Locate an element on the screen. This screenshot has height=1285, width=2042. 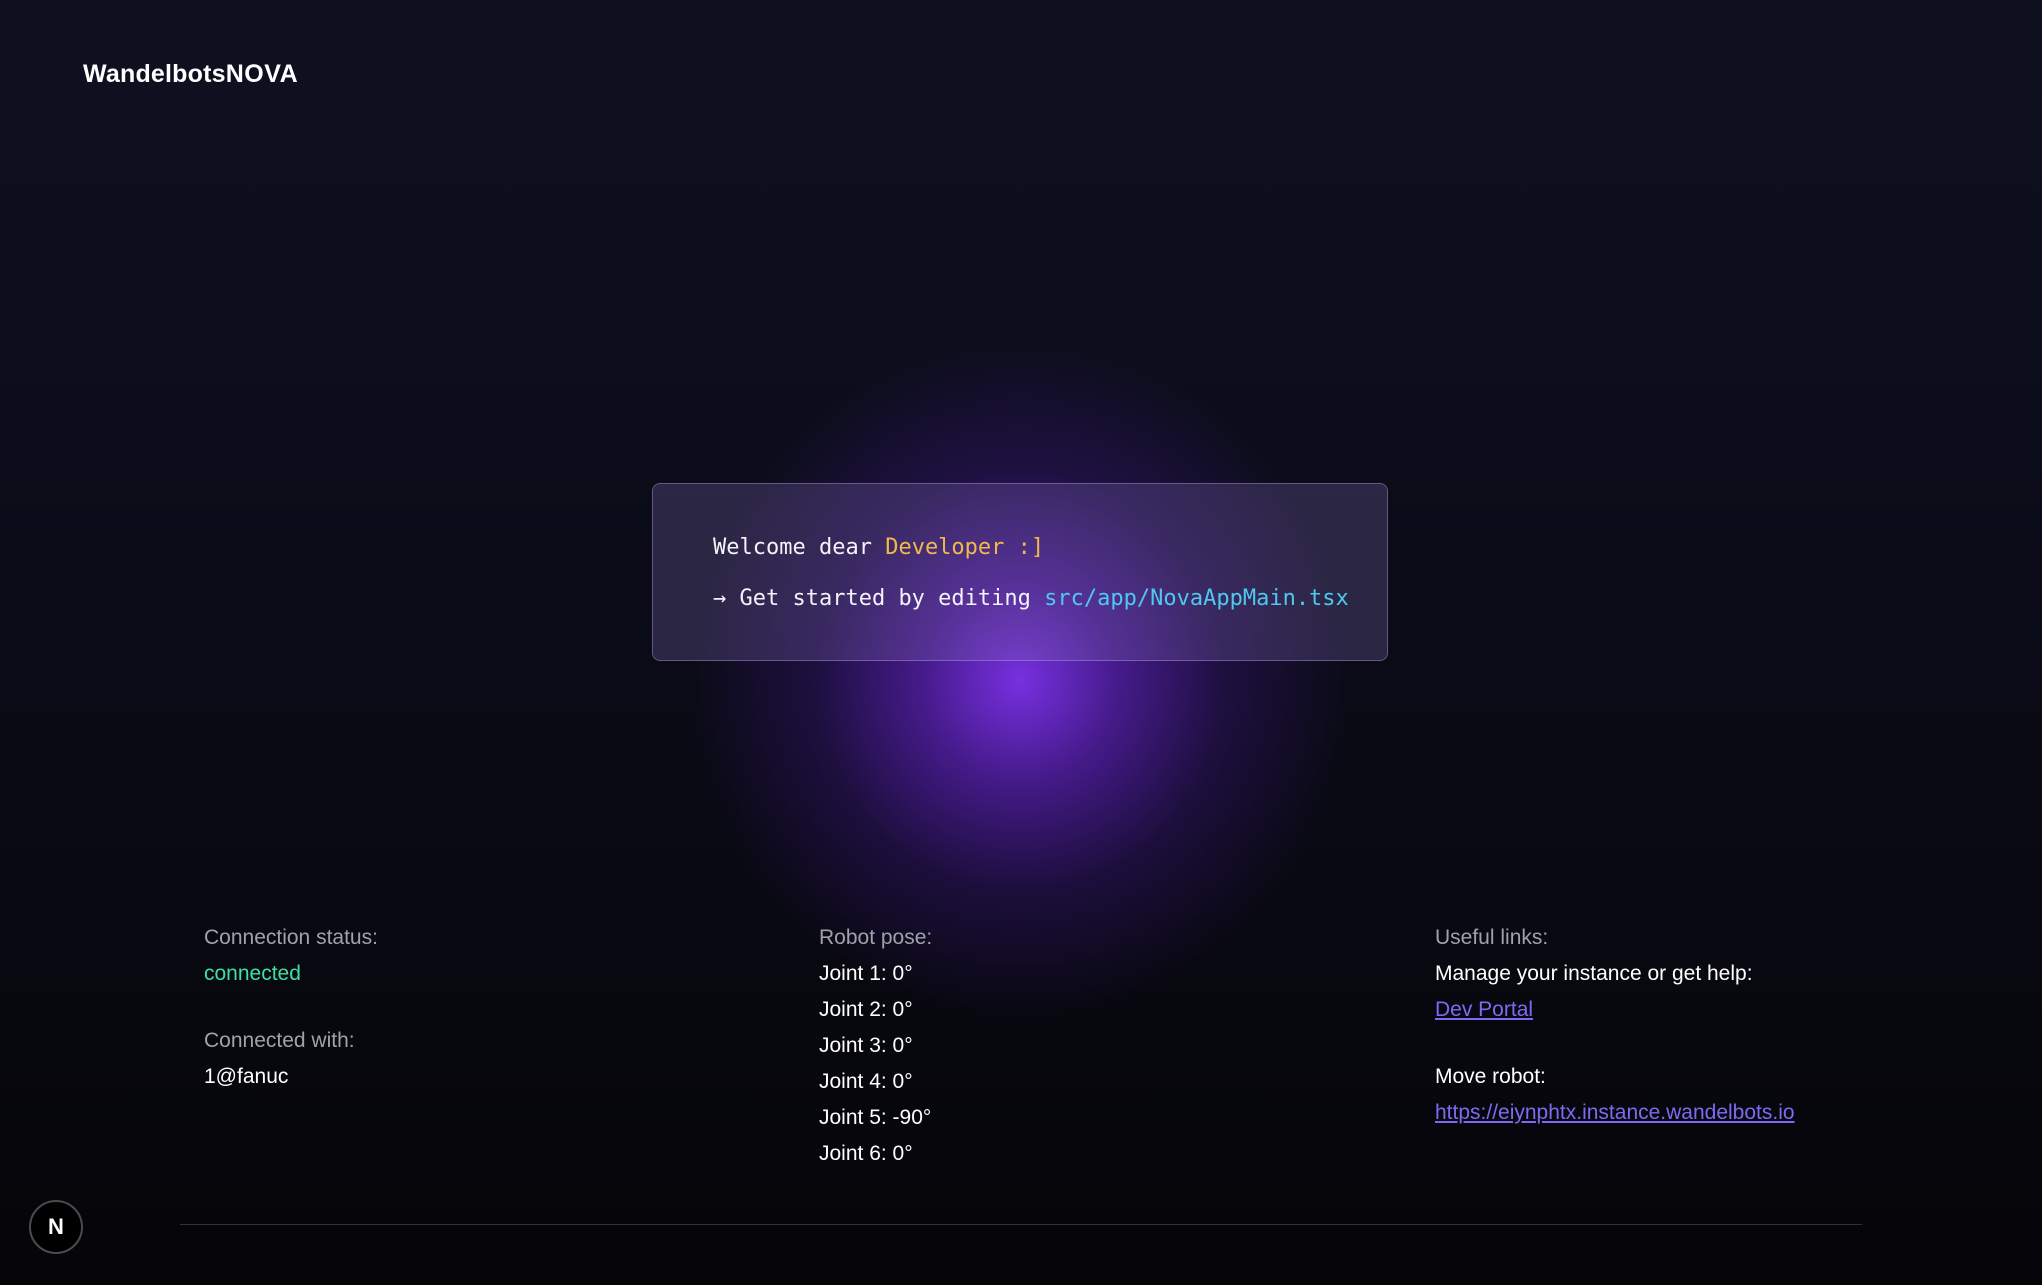
instance-url-link: https://eiynphtx.instance.wandelbots.io is located at coordinates (1615, 1112).